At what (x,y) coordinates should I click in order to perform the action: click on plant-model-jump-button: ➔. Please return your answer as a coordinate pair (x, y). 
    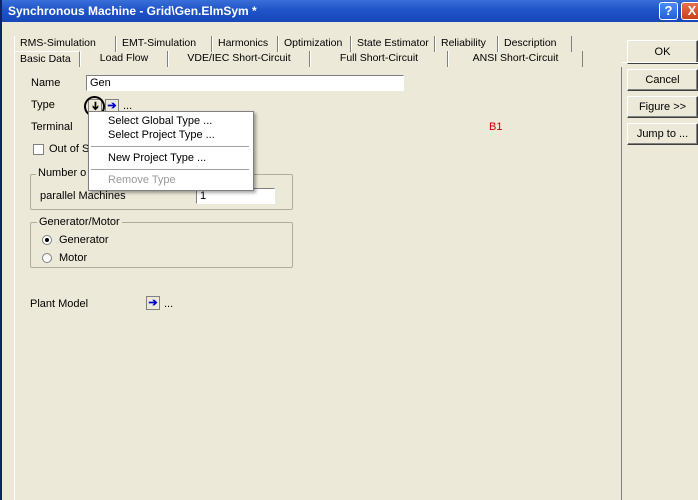
    Looking at the image, I should click on (153, 303).